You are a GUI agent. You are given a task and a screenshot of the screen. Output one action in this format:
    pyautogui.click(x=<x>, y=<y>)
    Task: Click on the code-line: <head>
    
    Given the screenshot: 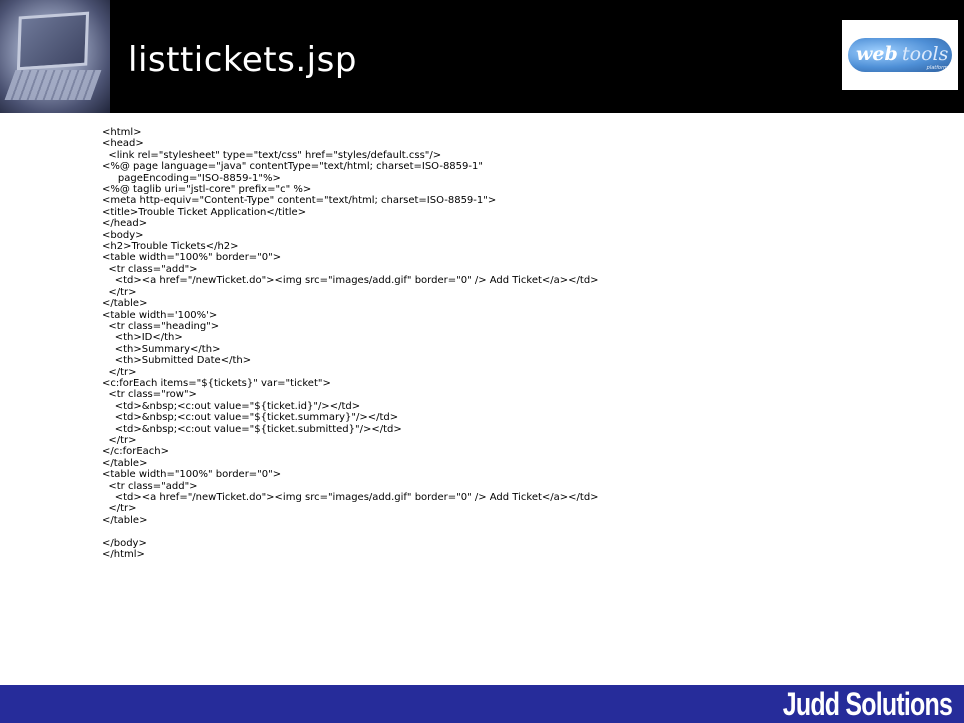 What is the action you would take?
    pyautogui.click(x=123, y=144)
    